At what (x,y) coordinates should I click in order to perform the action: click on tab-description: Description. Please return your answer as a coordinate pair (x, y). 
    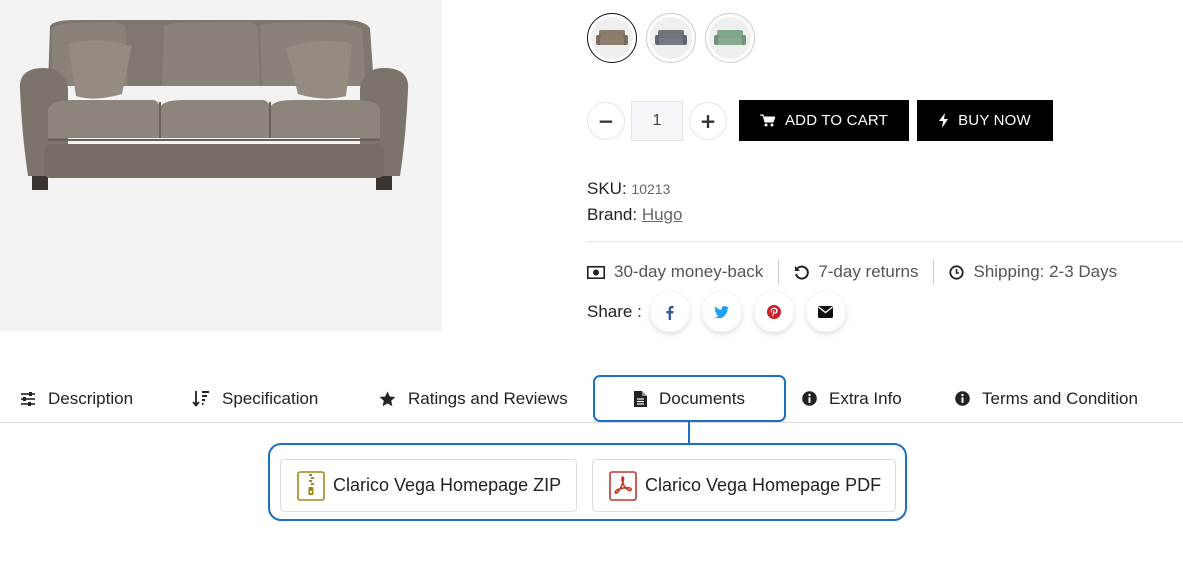
    Looking at the image, I should click on (76, 398).